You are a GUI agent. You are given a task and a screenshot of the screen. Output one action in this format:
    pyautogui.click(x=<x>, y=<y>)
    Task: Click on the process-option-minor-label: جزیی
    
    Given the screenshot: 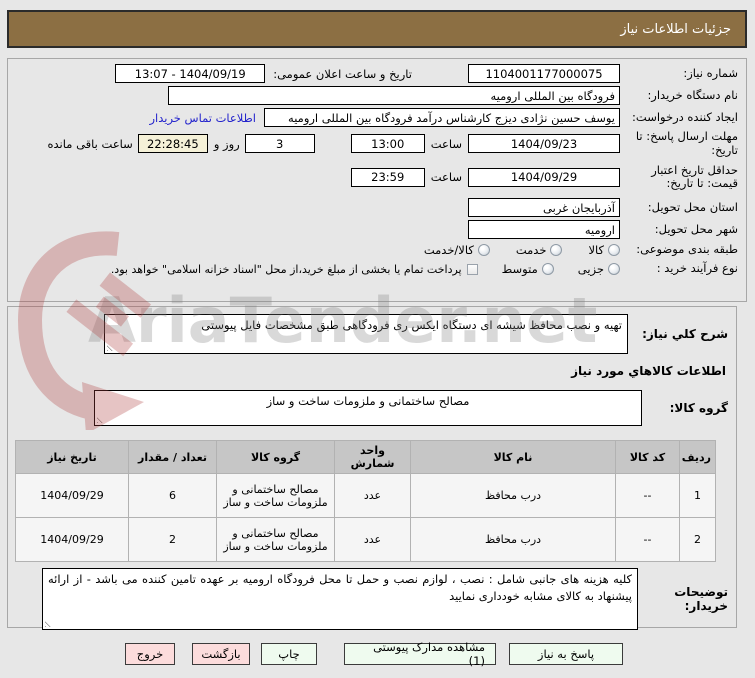 What is the action you would take?
    pyautogui.click(x=590, y=269)
    